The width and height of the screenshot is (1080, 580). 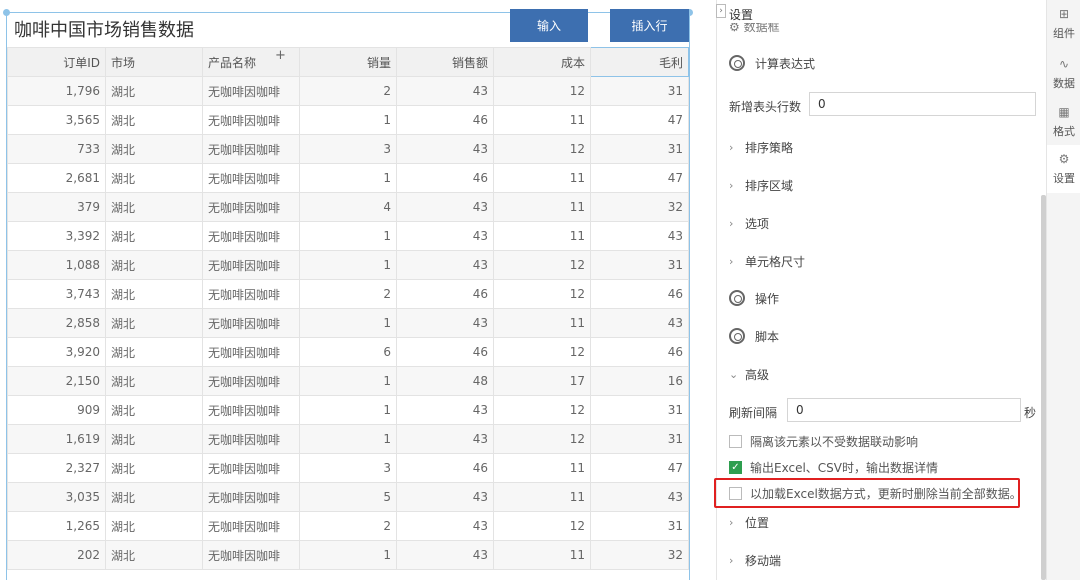 What do you see at coordinates (542, 62) in the screenshot?
I see `column-header-cost: 成本` at bounding box center [542, 62].